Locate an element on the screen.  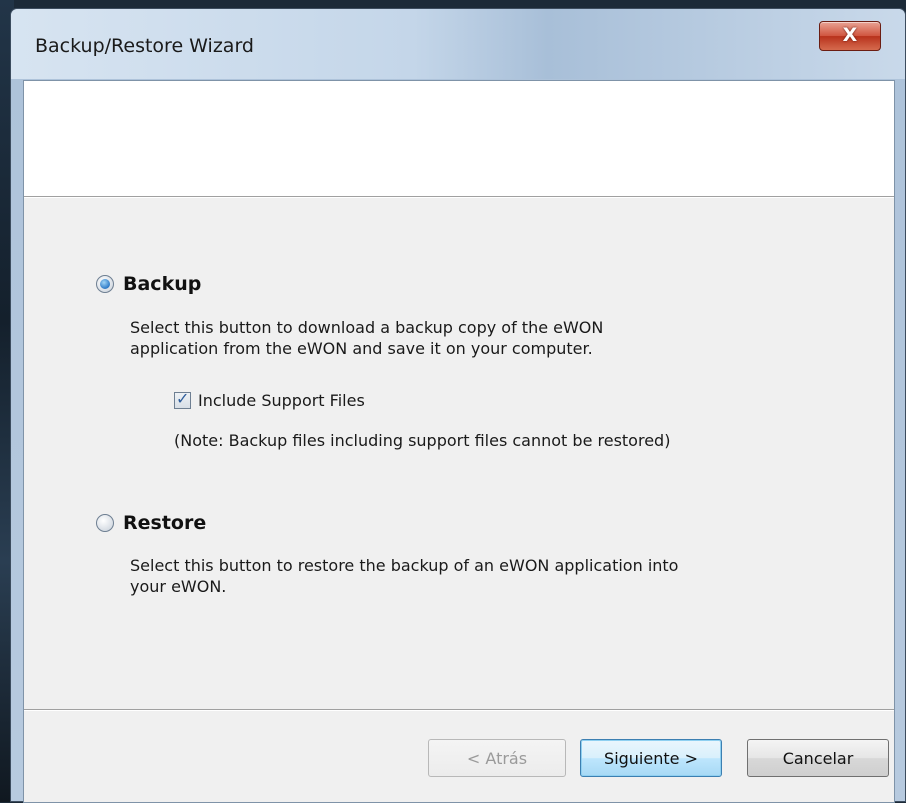
restore-option: Restore is located at coordinates (151, 523).